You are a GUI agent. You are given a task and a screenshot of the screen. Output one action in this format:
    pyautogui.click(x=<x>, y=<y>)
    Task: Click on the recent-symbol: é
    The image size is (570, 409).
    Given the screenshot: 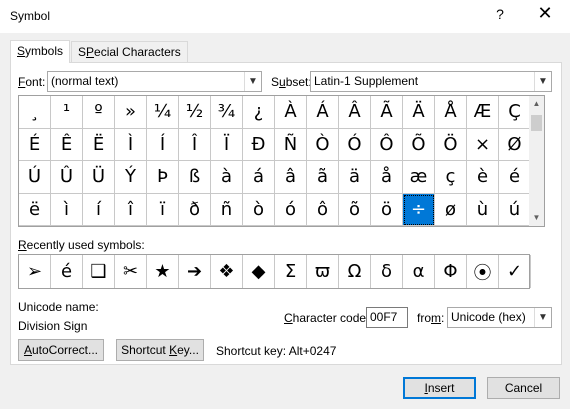 What is the action you would take?
    pyautogui.click(x=67, y=271)
    